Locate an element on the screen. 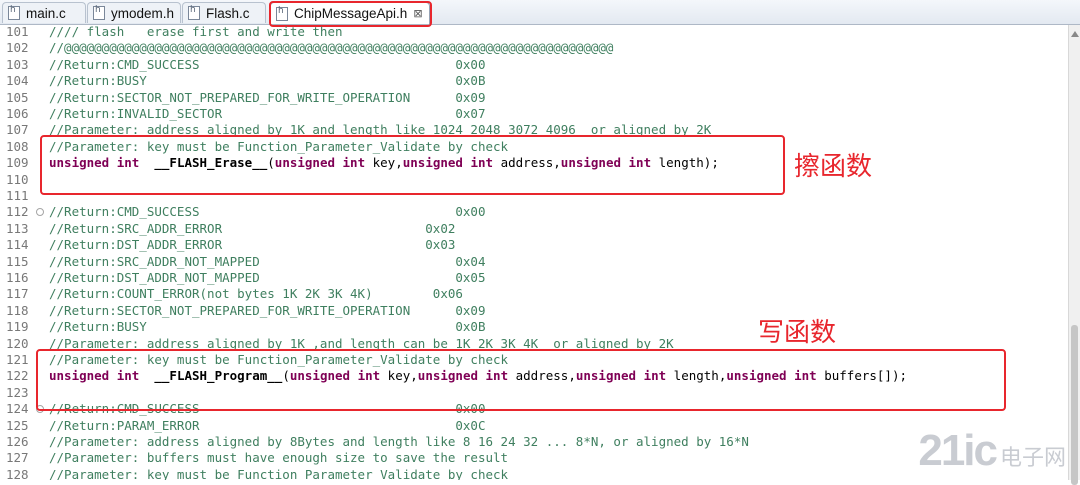  code-comment: //Return:DST_ADDR_ERROR 0x03 is located at coordinates (252, 245).